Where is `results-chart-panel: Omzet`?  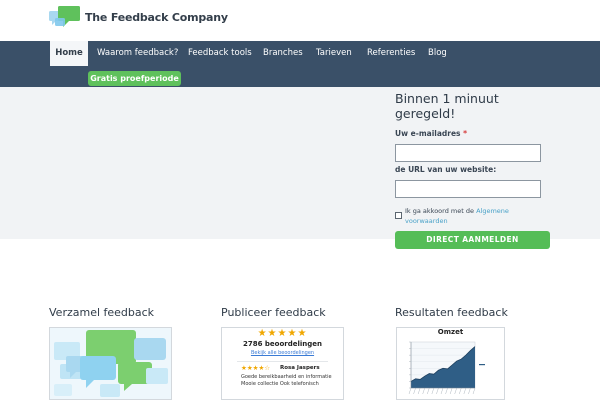 results-chart-panel: Omzet is located at coordinates (450, 363).